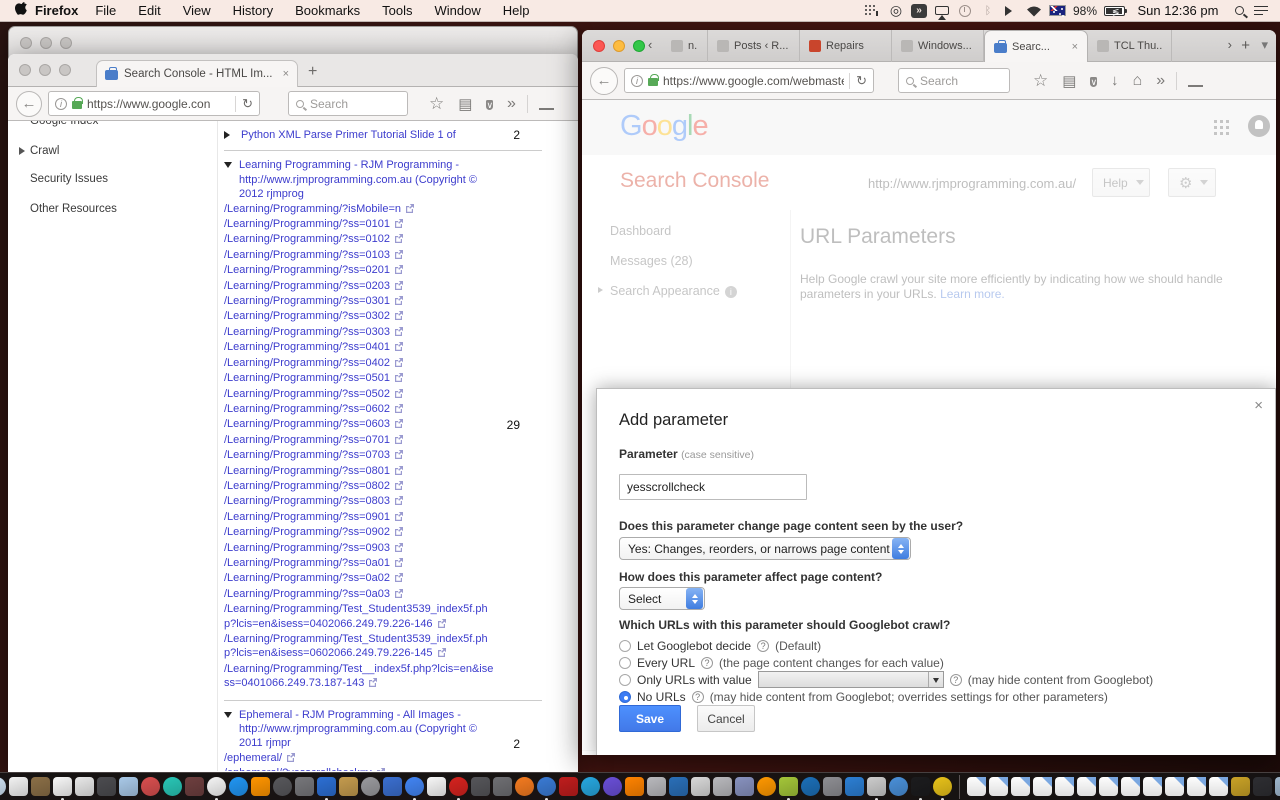 This screenshot has height=800, width=1280. I want to click on page-url-link: /Learning/Programming/?ss=0302, so click(307, 316).